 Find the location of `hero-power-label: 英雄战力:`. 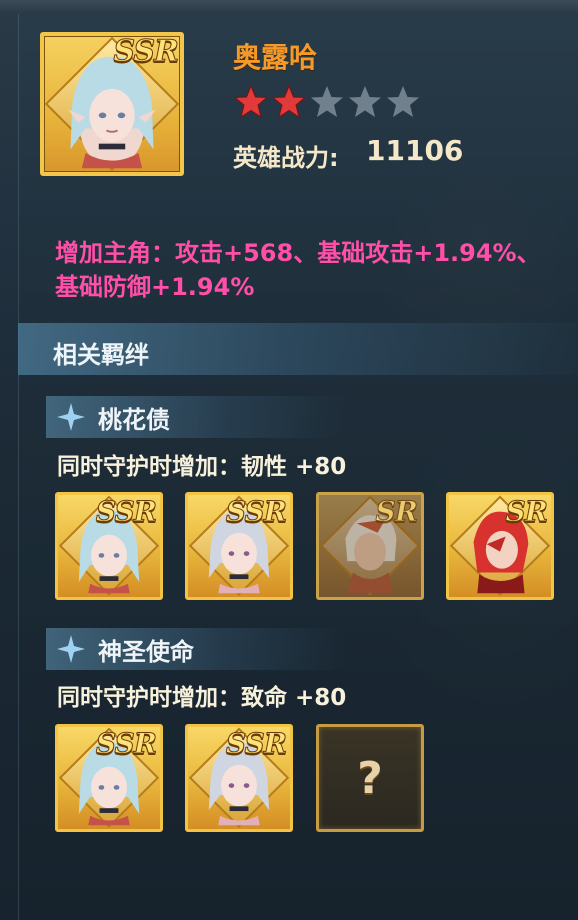

hero-power-label: 英雄战力: is located at coordinates (286, 158).